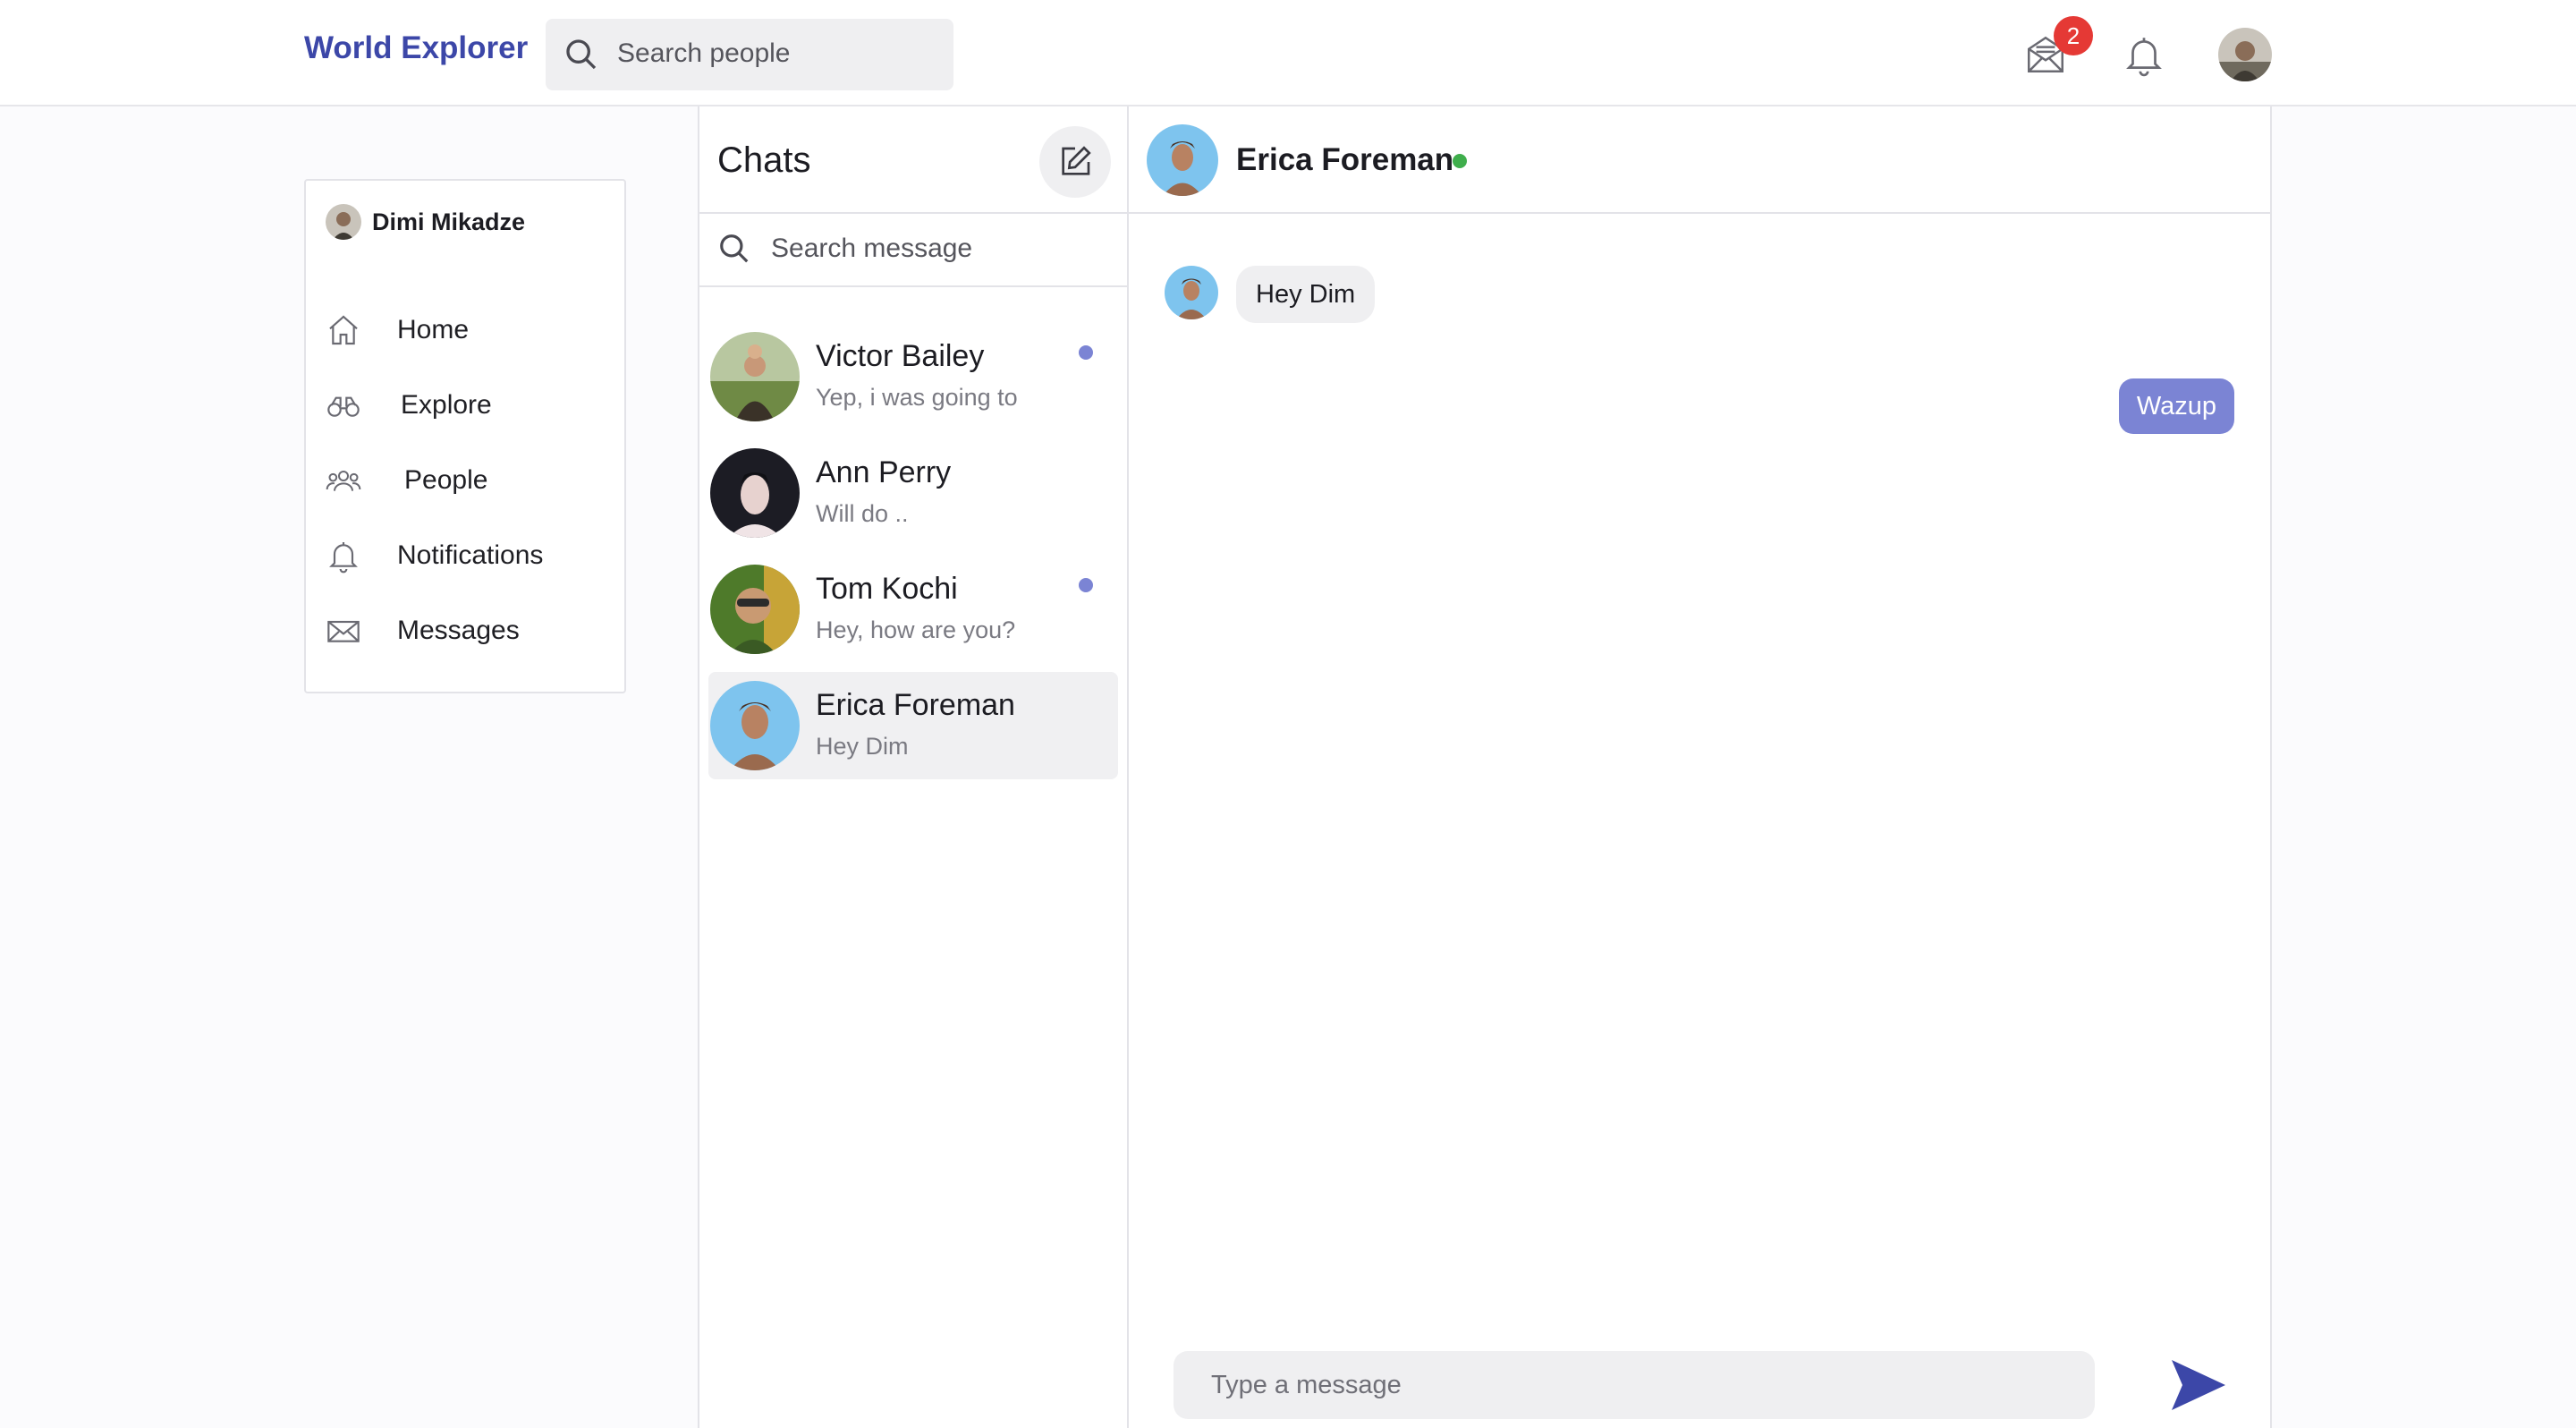  What do you see at coordinates (913, 725) in the screenshot?
I see `chat-item-erica-foreman: Erica Foreman Hey Dim` at bounding box center [913, 725].